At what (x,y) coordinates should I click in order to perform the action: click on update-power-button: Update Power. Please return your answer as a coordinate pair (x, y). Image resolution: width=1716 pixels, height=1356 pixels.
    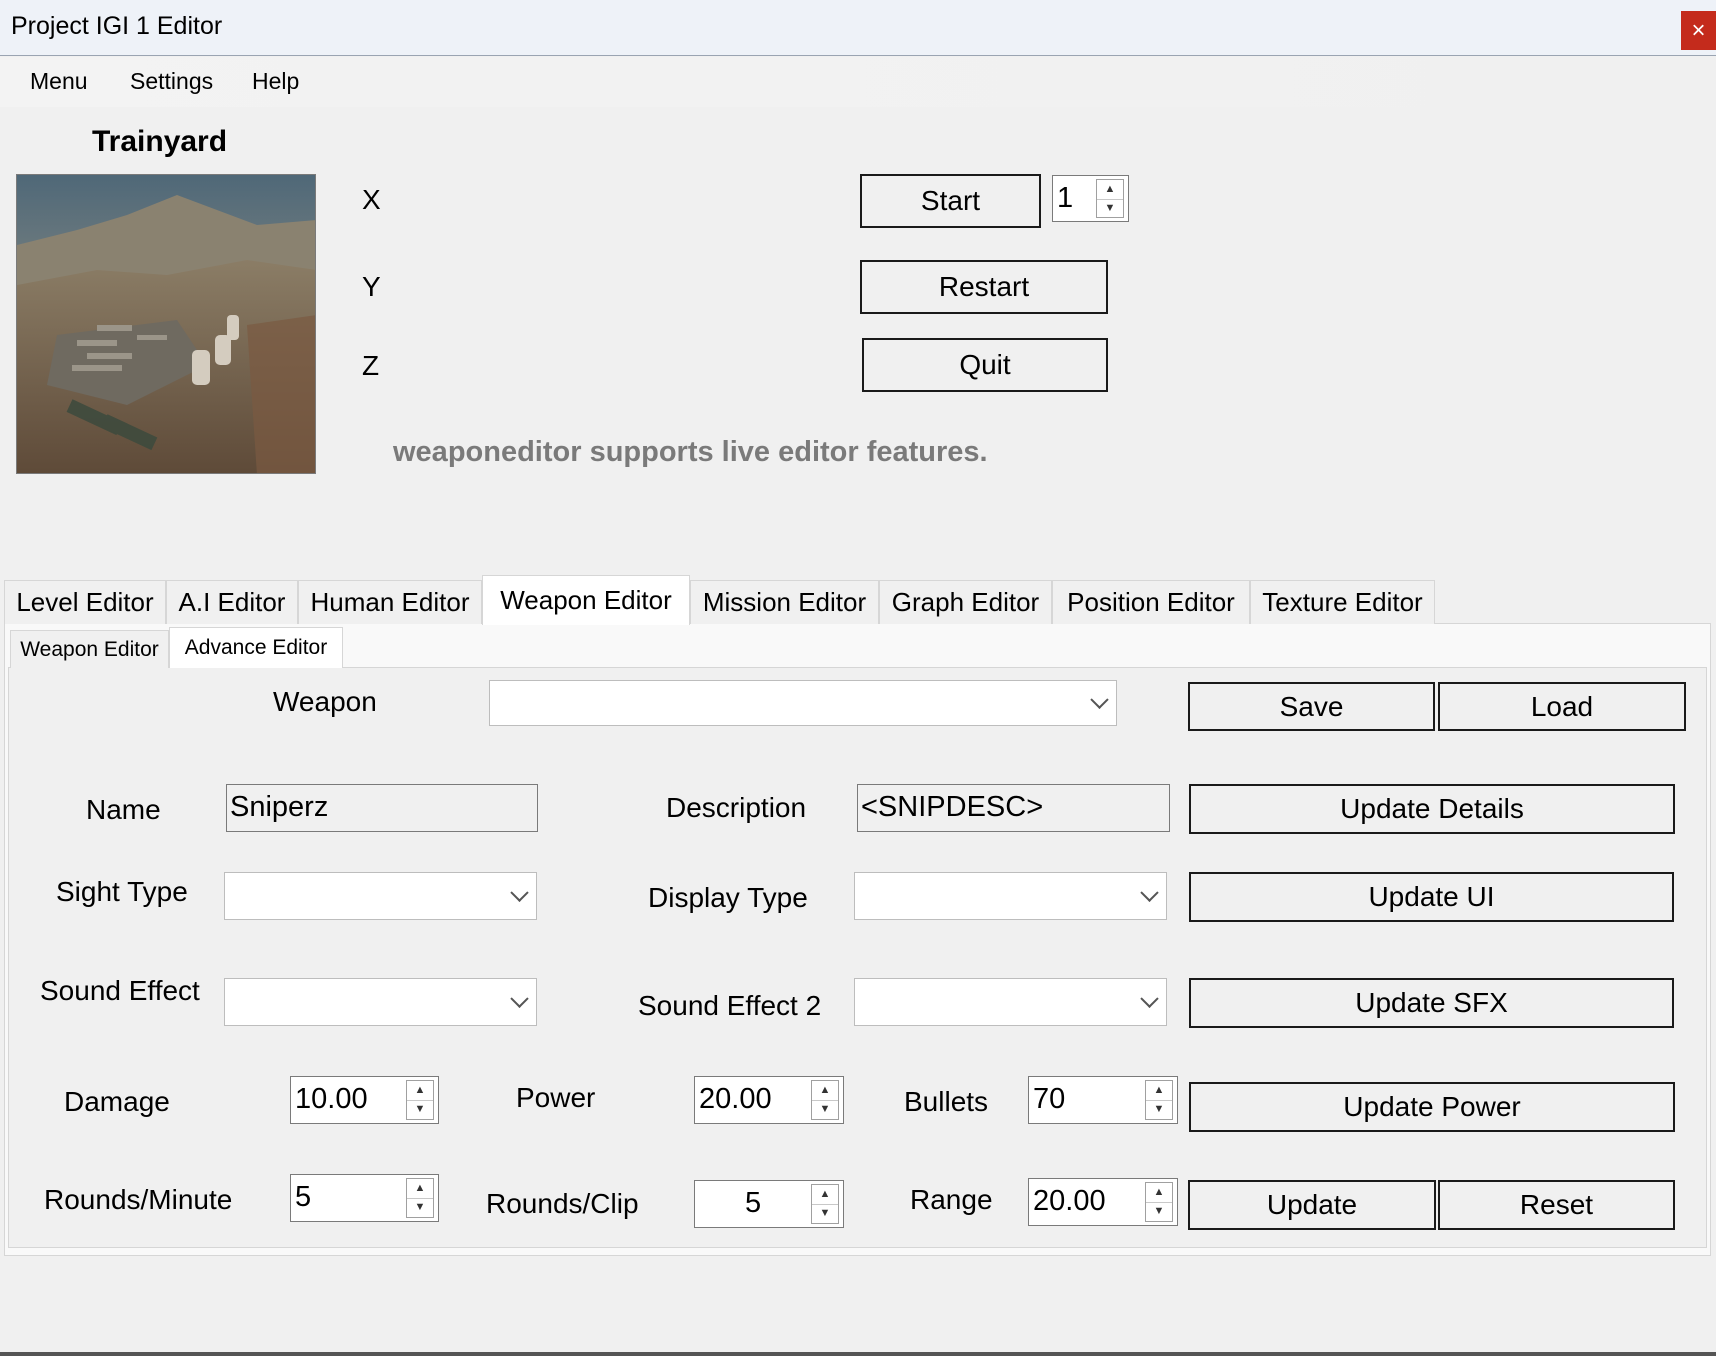
    Looking at the image, I should click on (1432, 1107).